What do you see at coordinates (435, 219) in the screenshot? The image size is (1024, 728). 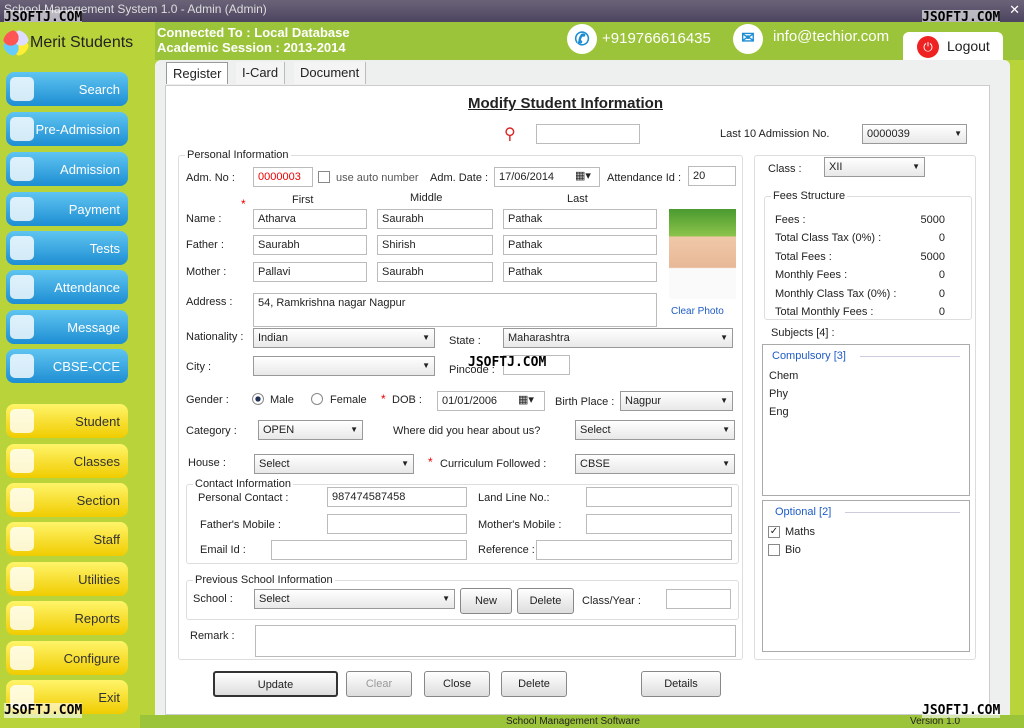 I see `middle-name-input: Saurabh` at bounding box center [435, 219].